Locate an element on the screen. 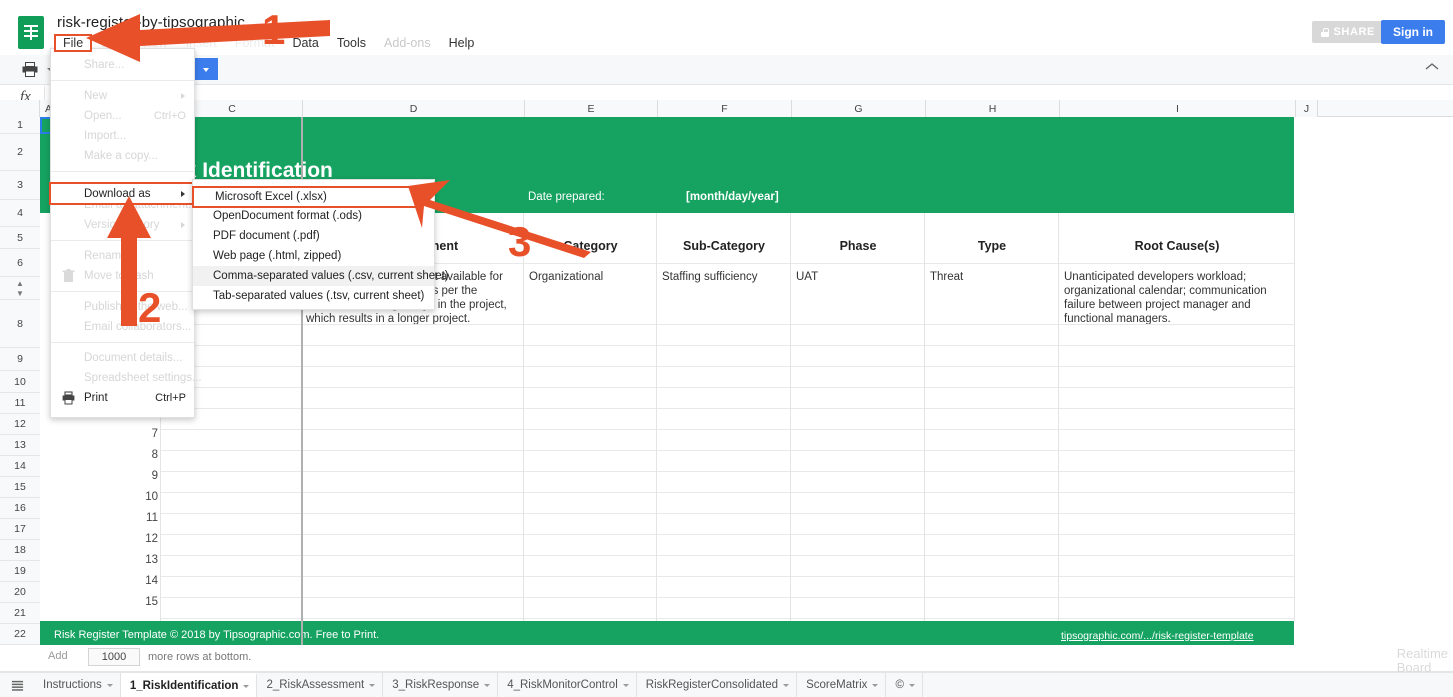 This screenshot has width=1453, height=697. file-menu-item-new: New is located at coordinates (122, 96).